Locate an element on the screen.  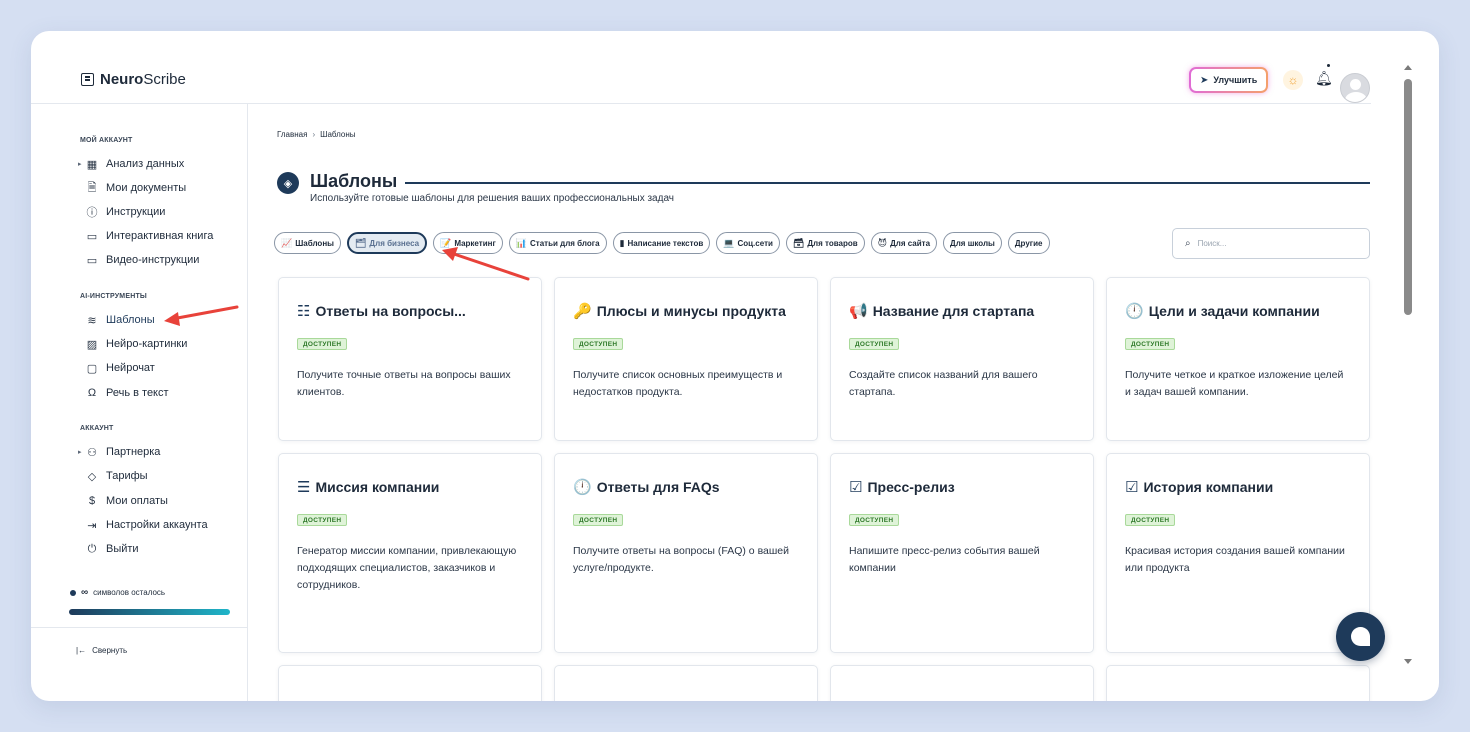
logo-icon is located at coordinates (87, 79).